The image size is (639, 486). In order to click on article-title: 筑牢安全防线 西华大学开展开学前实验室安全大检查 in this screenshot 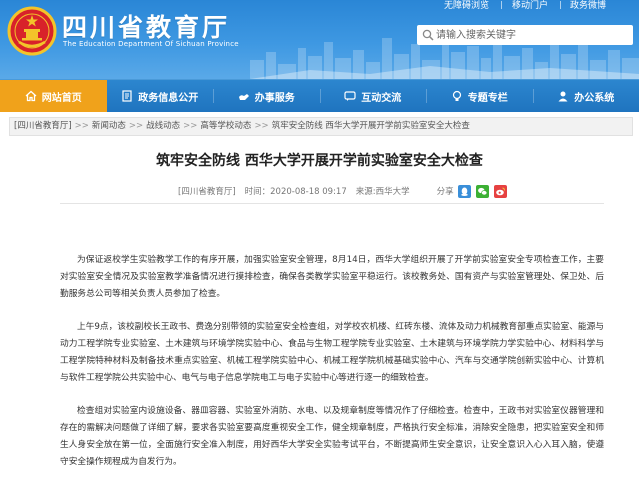, I will do `click(319, 161)`.